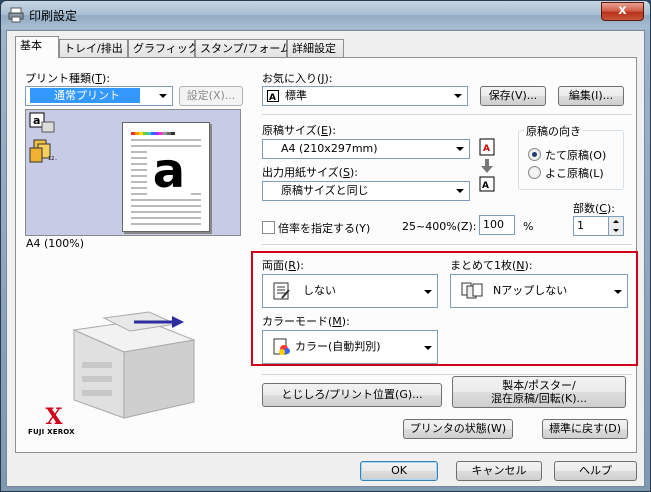 This screenshot has height=492, width=651. What do you see at coordinates (553, 131) in the screenshot?
I see `orientation-title: 原稿の向き` at bounding box center [553, 131].